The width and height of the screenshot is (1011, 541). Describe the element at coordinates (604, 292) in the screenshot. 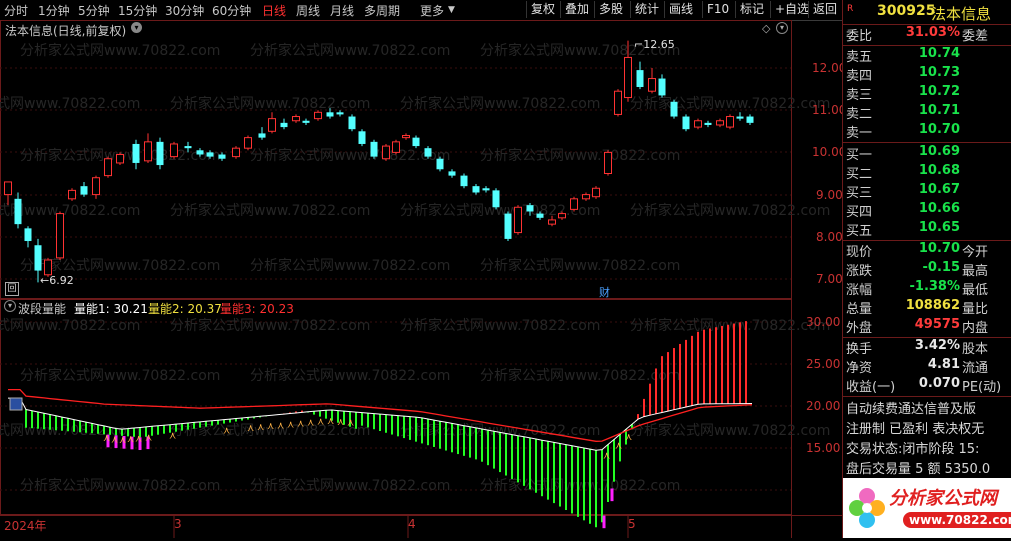

I see `finance-marker: 财` at that location.